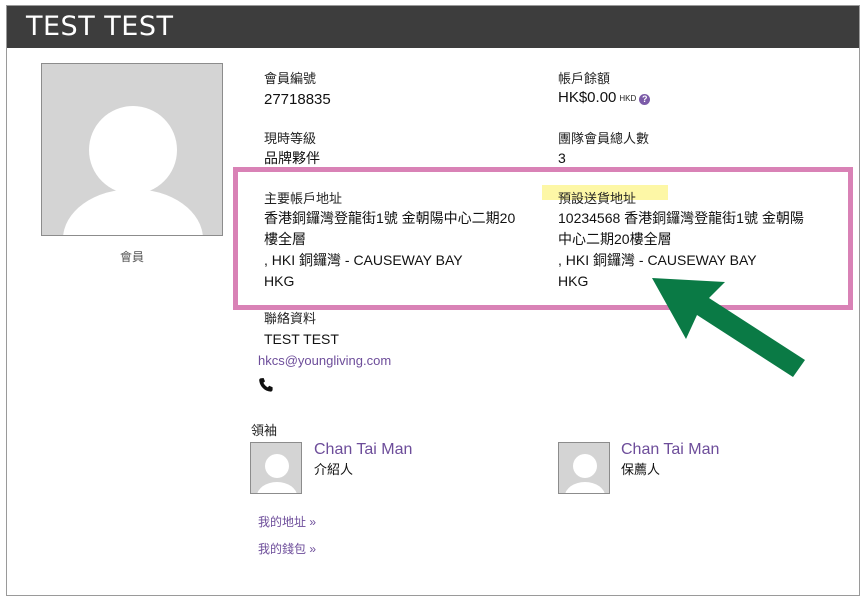  What do you see at coordinates (100, 26) in the screenshot?
I see `page-title: TEST TEST` at bounding box center [100, 26].